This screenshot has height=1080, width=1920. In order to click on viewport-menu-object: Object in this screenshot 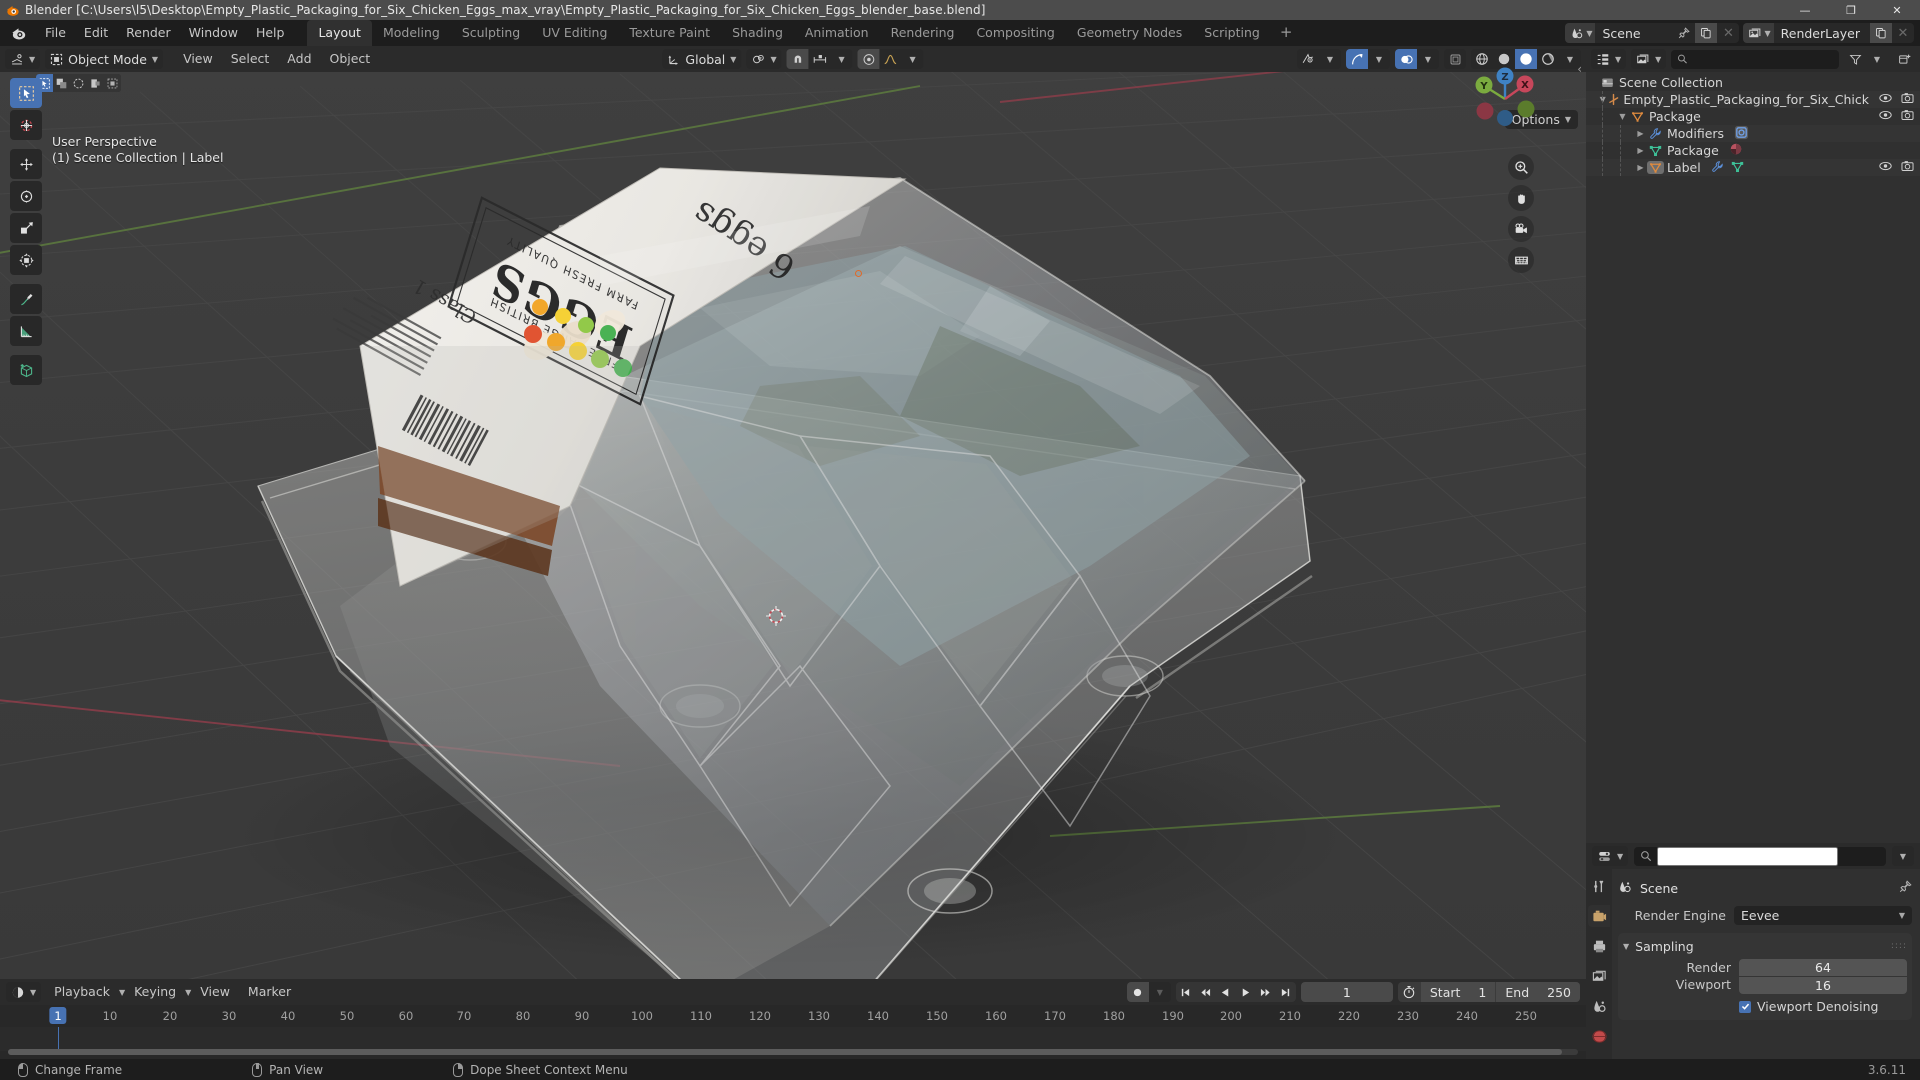, I will do `click(350, 59)`.